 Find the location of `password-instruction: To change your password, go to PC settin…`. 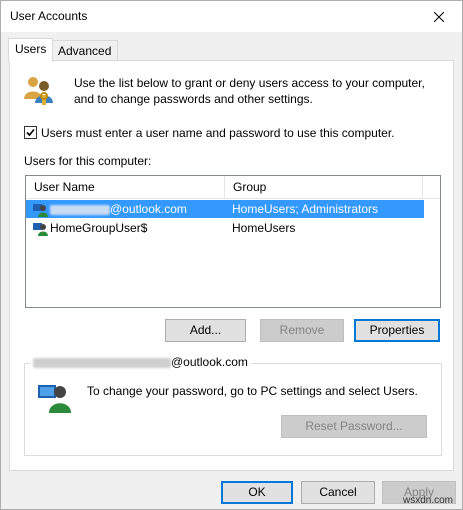

password-instruction: To change your password, go to PC settin… is located at coordinates (252, 391).